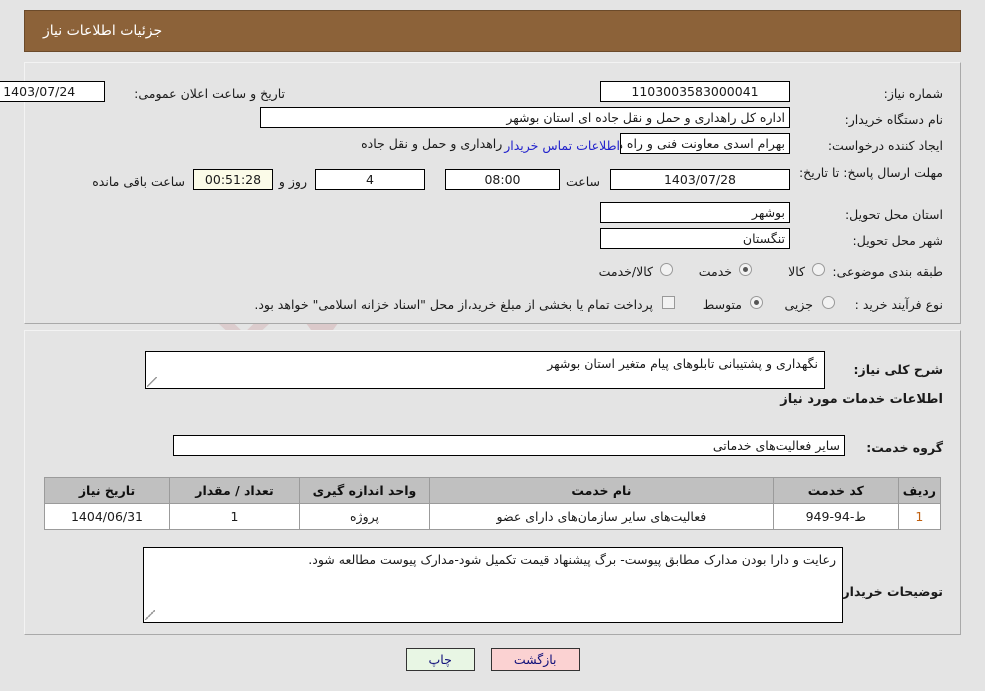  I want to click on days-and-label: روز و, so click(292, 181).